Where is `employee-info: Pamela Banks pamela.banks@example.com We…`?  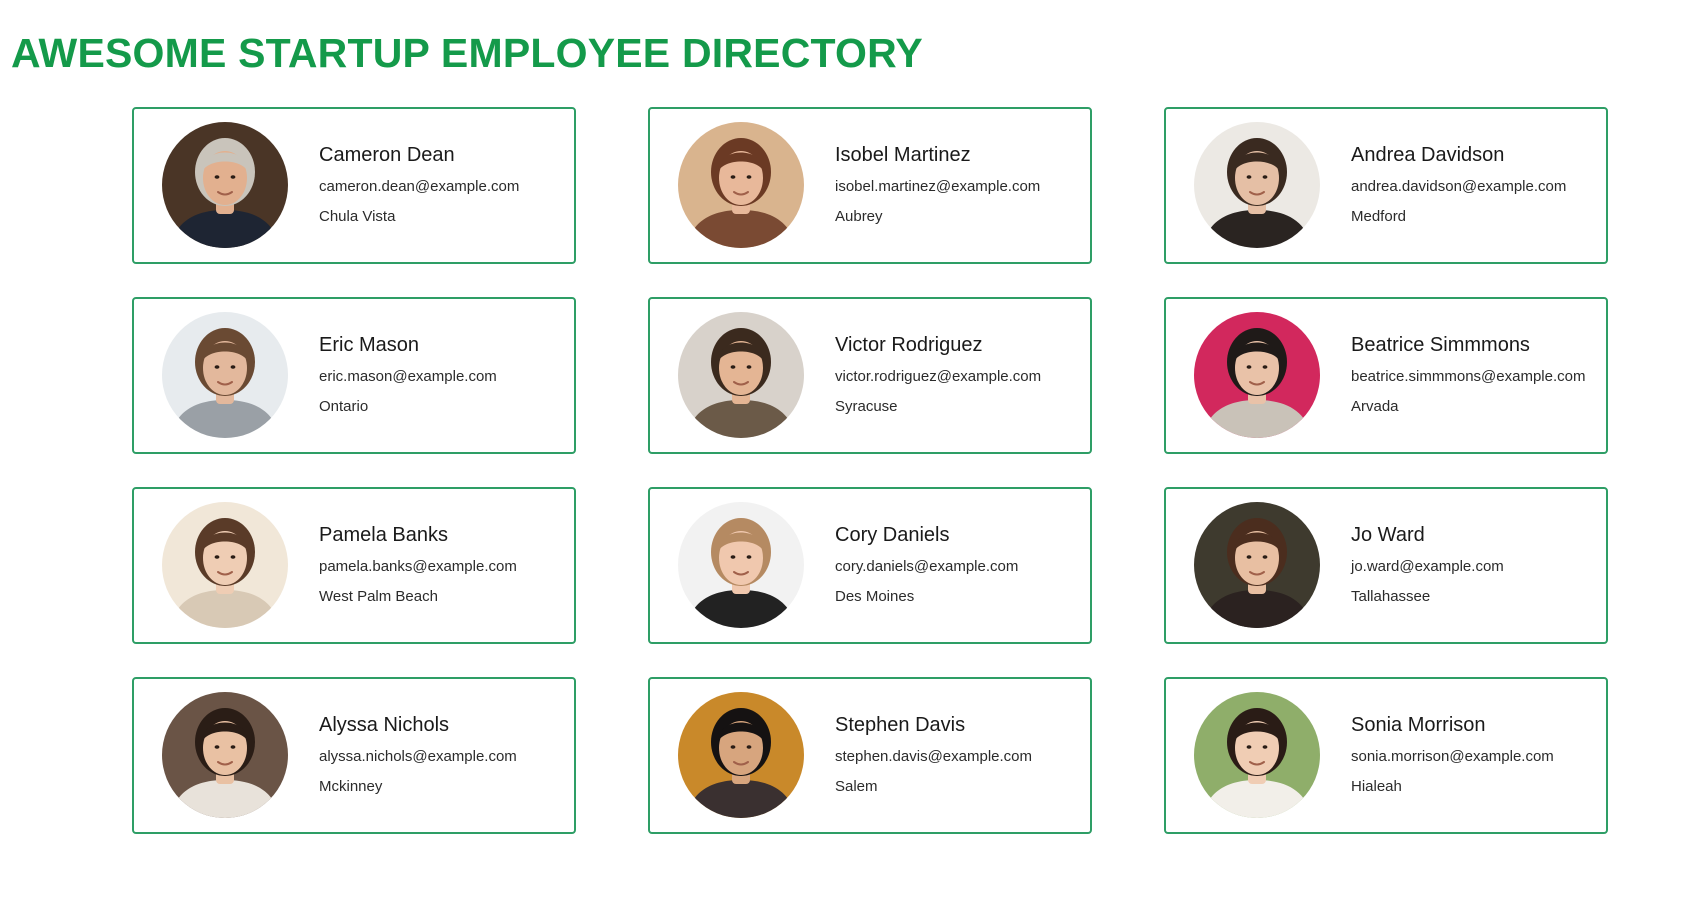 employee-info: Pamela Banks pamela.banks@example.com We… is located at coordinates (418, 564).